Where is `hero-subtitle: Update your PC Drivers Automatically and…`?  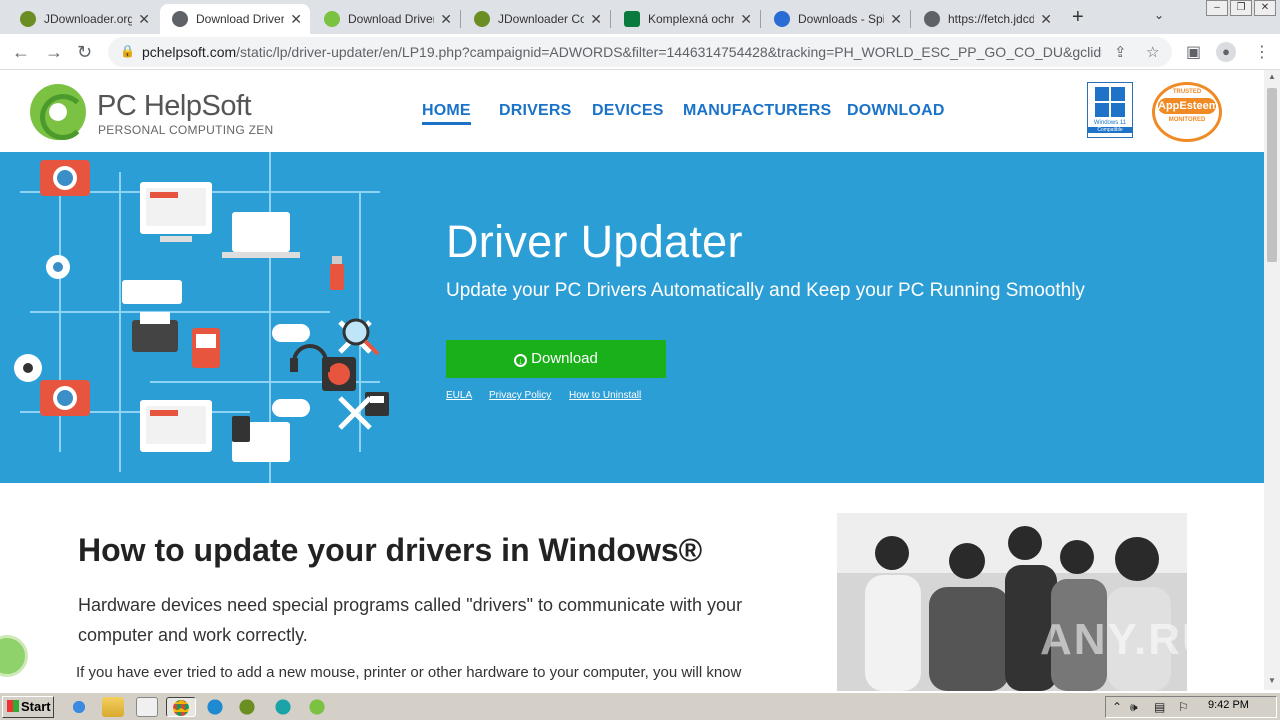 hero-subtitle: Update your PC Drivers Automatically and… is located at coordinates (765, 290).